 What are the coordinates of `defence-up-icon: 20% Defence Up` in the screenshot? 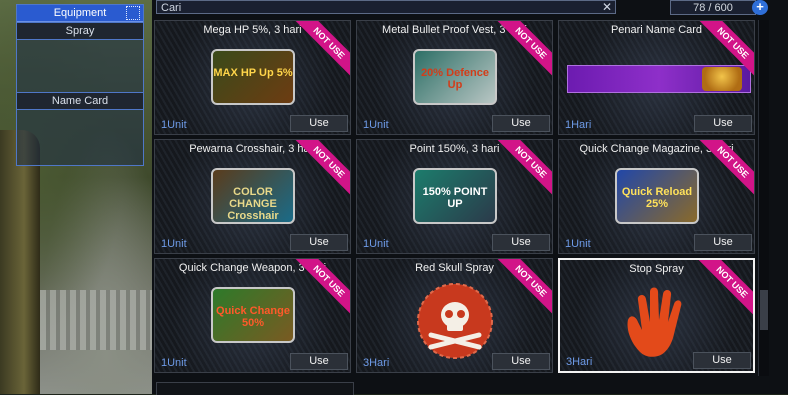 It's located at (455, 77).